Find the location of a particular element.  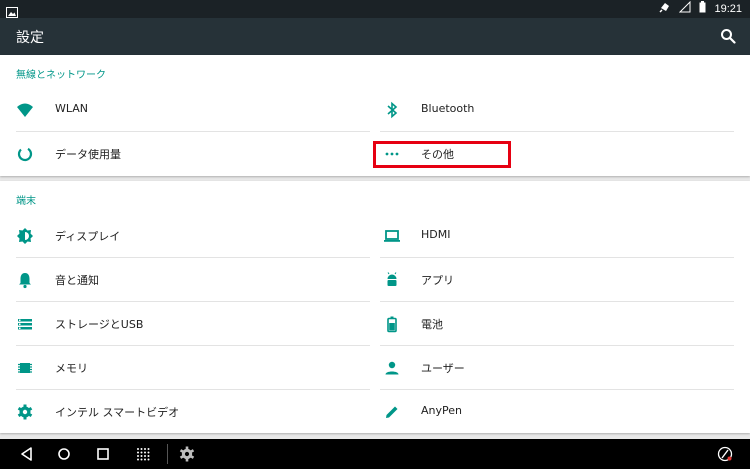

more-icon is located at coordinates (392, 154).